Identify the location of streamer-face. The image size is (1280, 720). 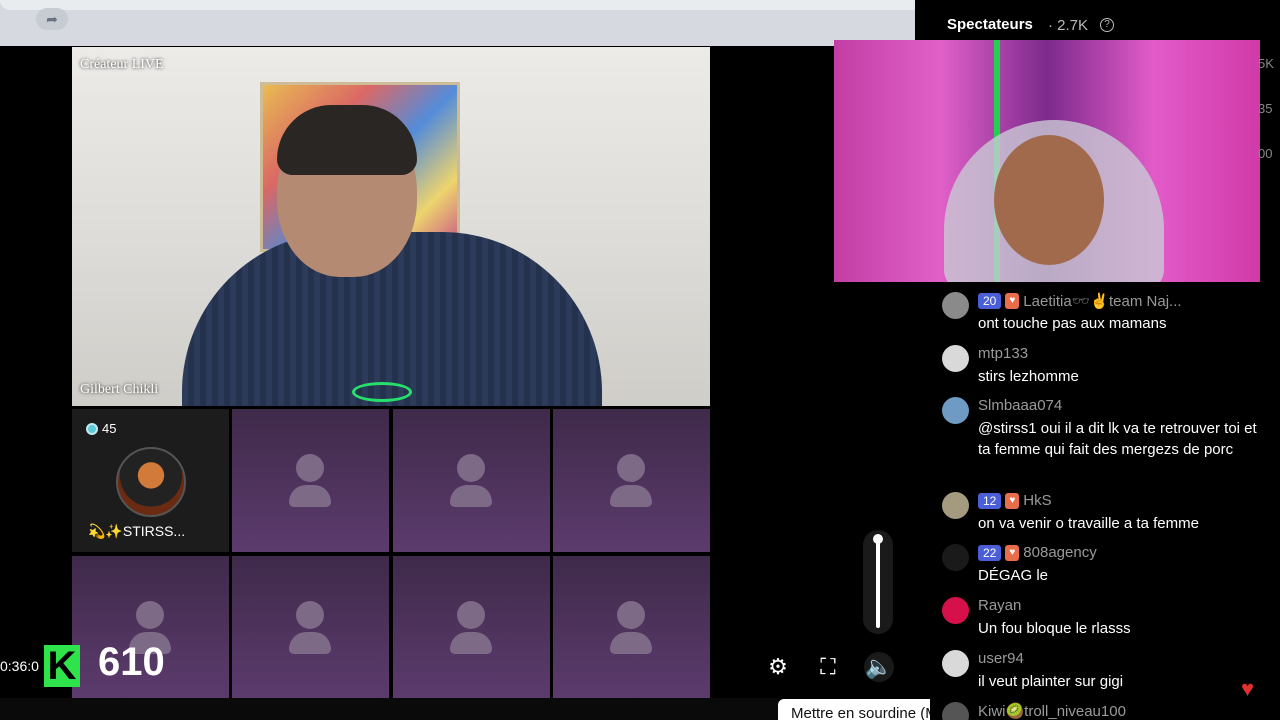
(1049, 200).